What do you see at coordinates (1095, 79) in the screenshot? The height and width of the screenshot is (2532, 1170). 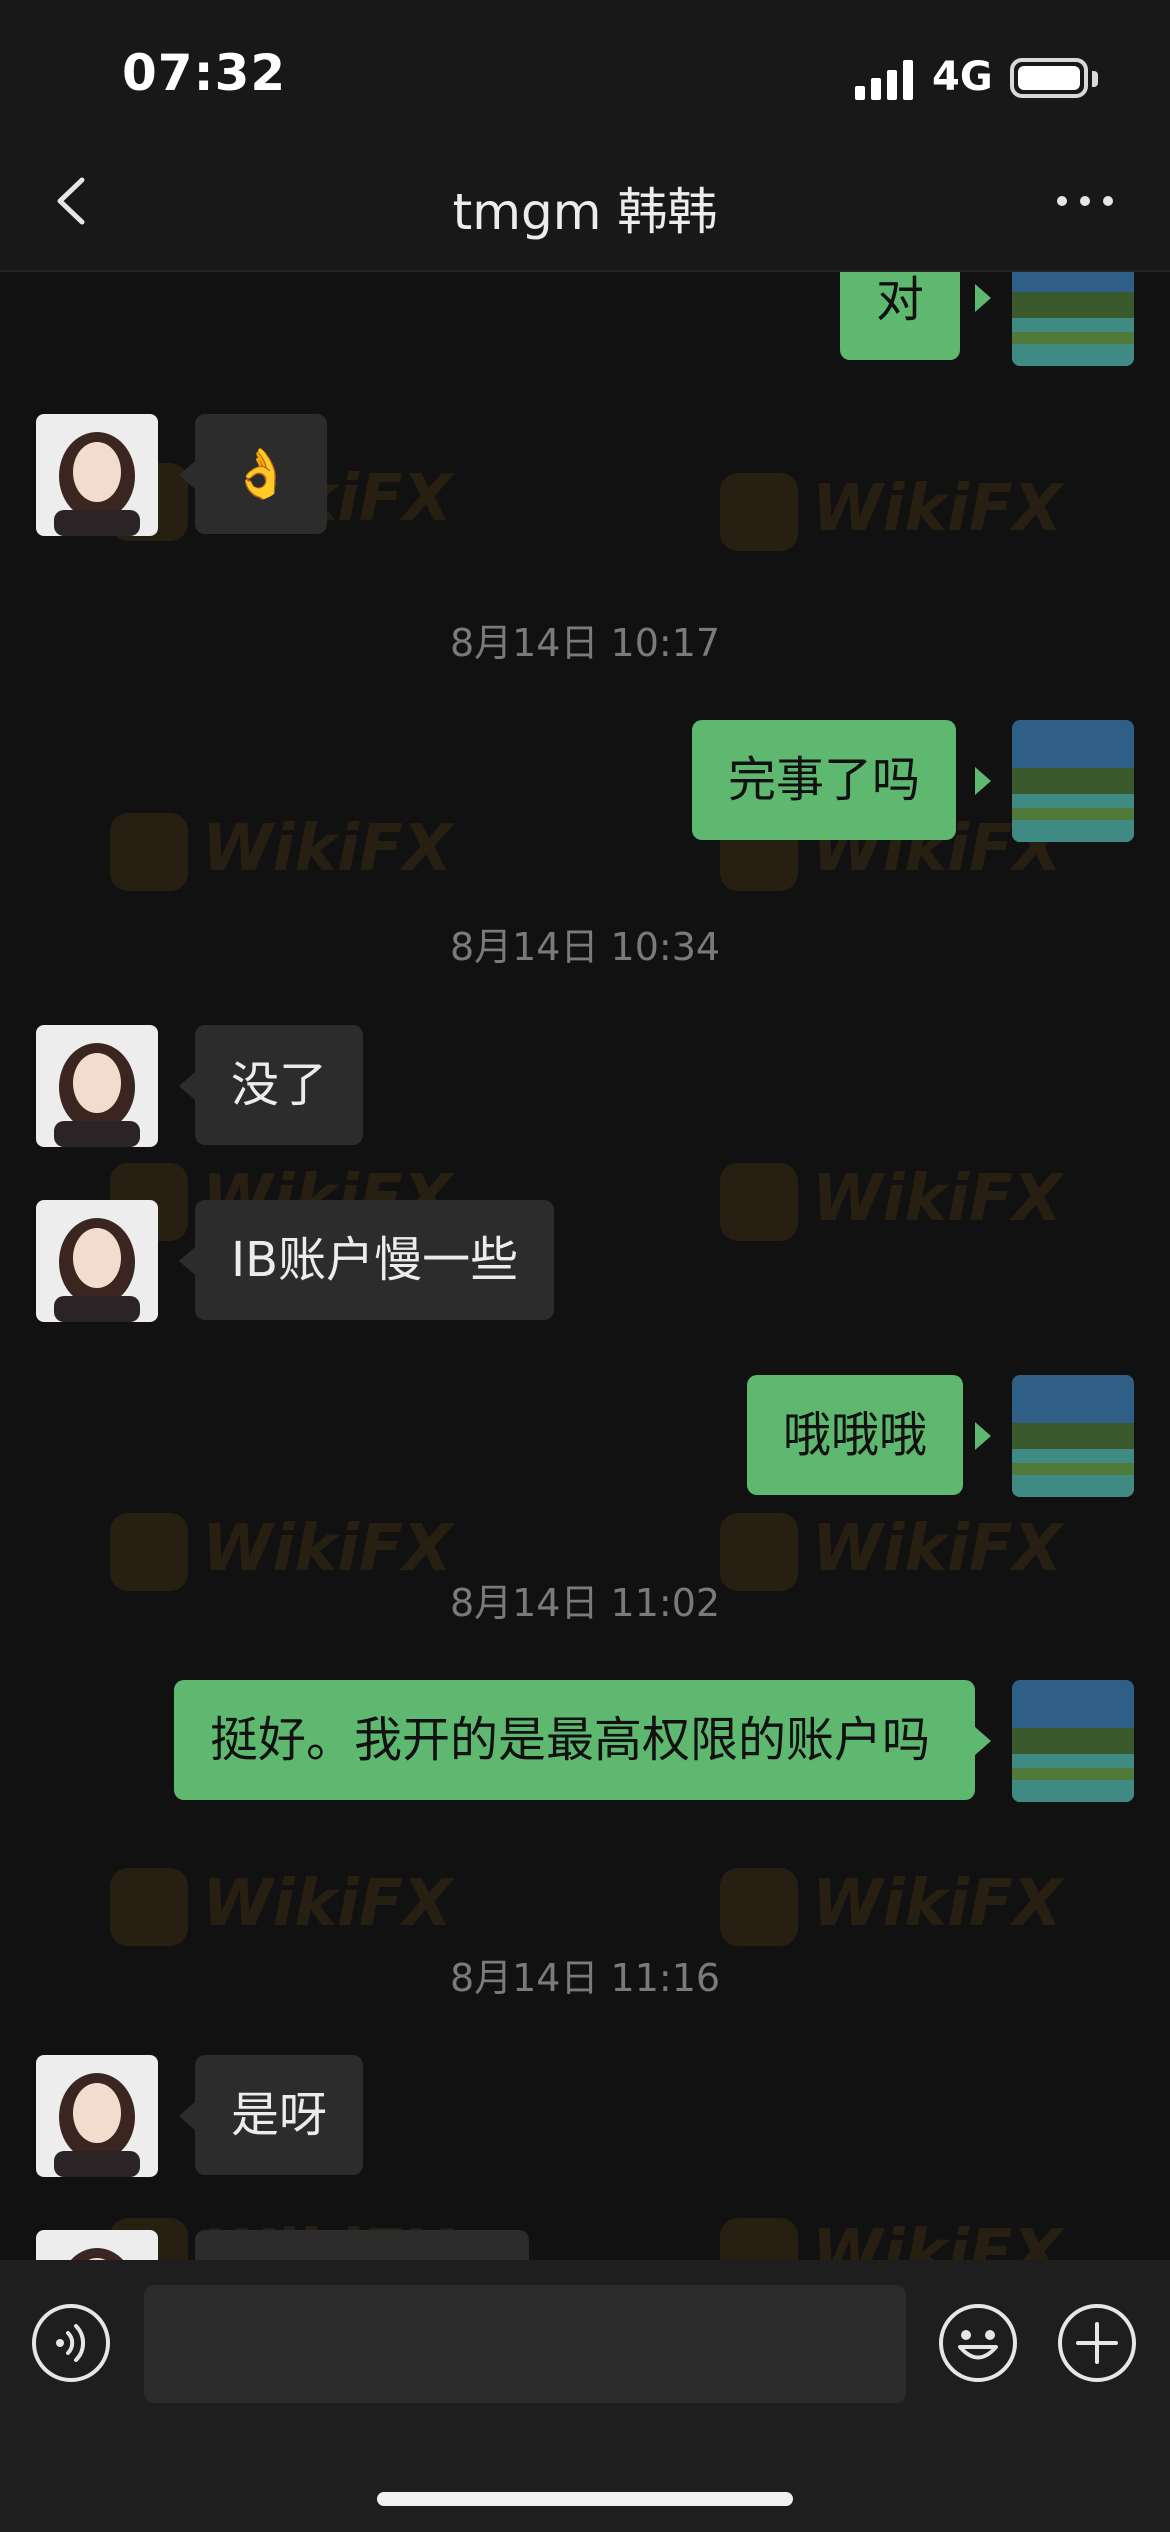 I see `battery-tip` at bounding box center [1095, 79].